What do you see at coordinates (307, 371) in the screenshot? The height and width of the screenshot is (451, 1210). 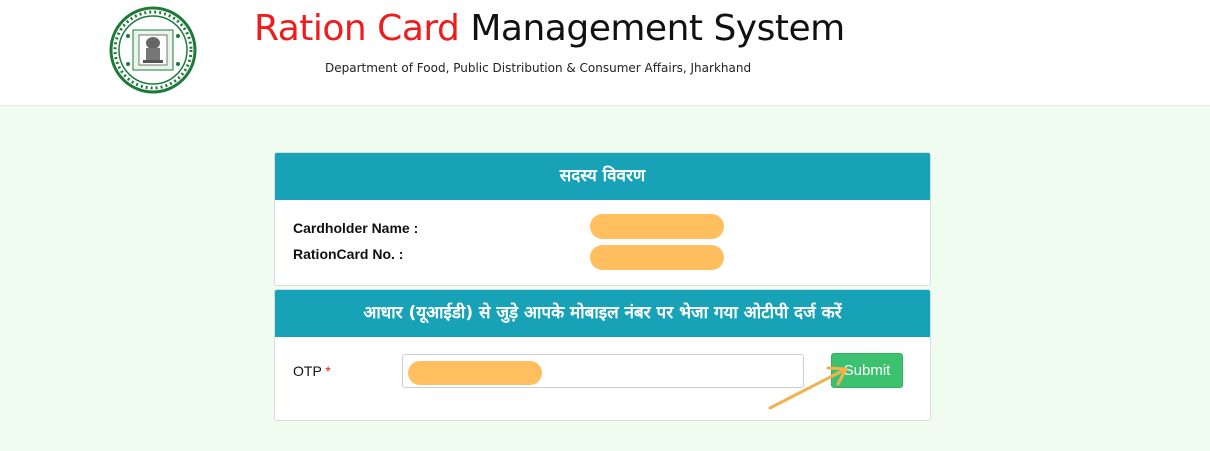 I see `otp-label-text: OTP` at bounding box center [307, 371].